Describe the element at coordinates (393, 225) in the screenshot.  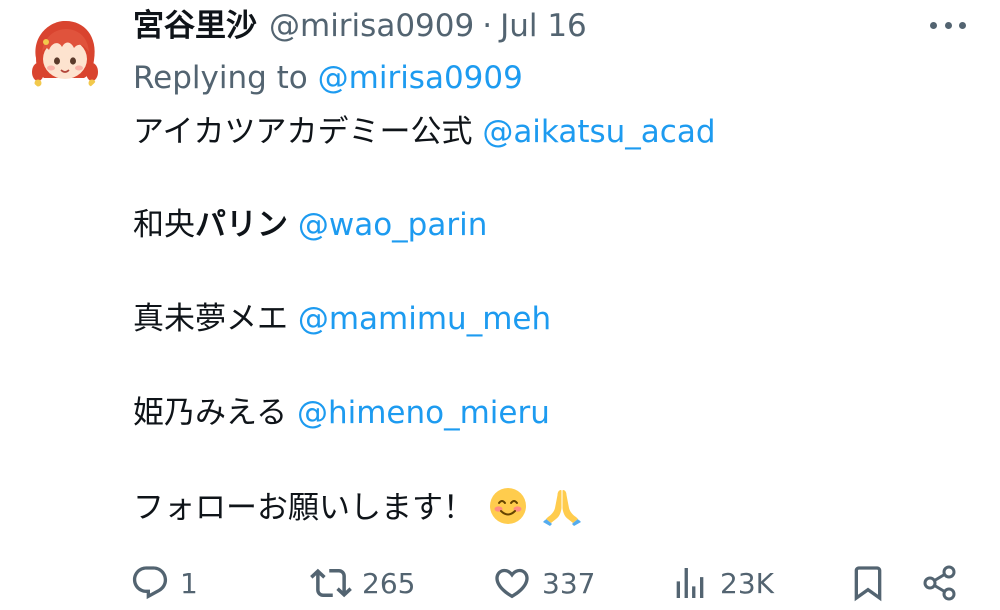
I see `mention-link: @wao_parin` at that location.